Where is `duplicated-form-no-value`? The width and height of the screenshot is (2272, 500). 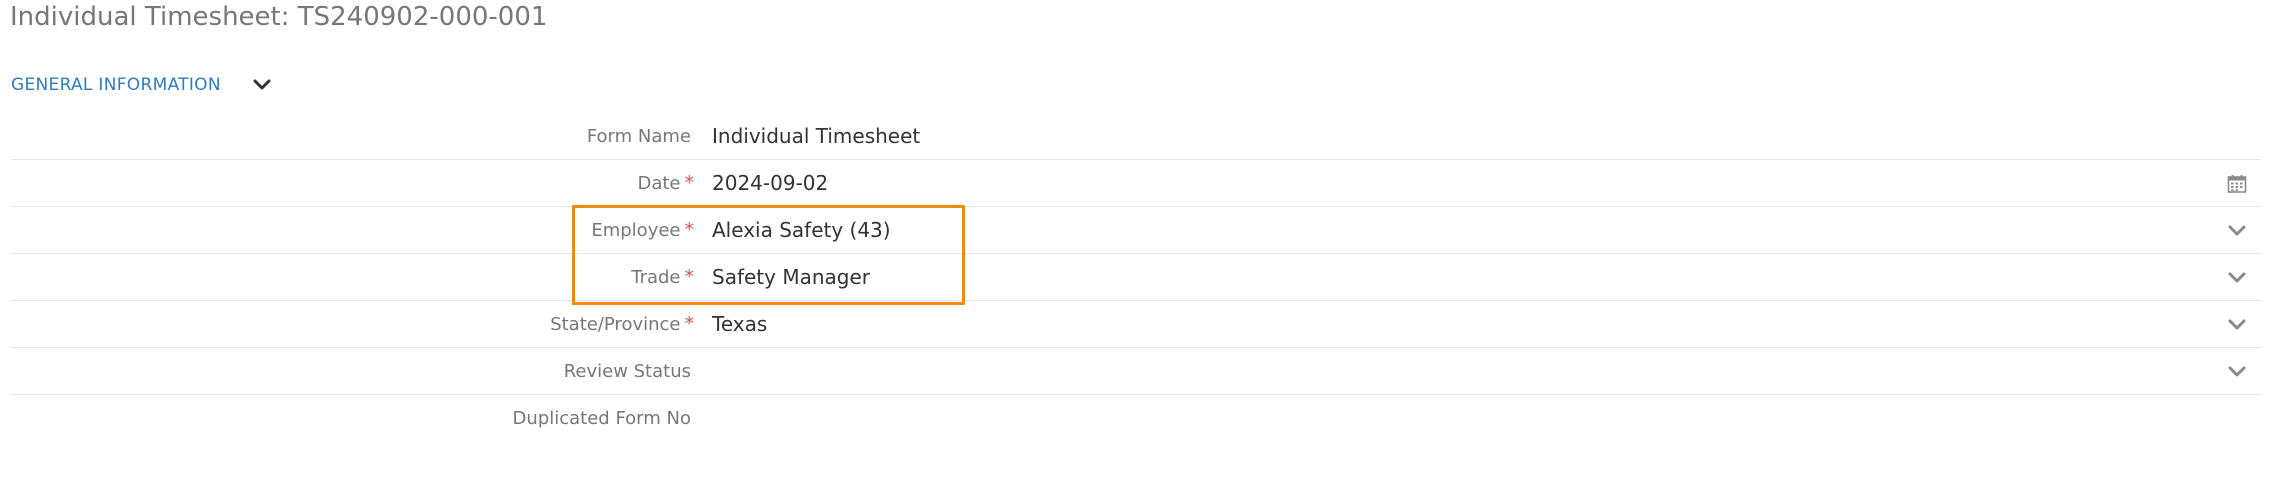 duplicated-form-no-value is located at coordinates (1437, 418).